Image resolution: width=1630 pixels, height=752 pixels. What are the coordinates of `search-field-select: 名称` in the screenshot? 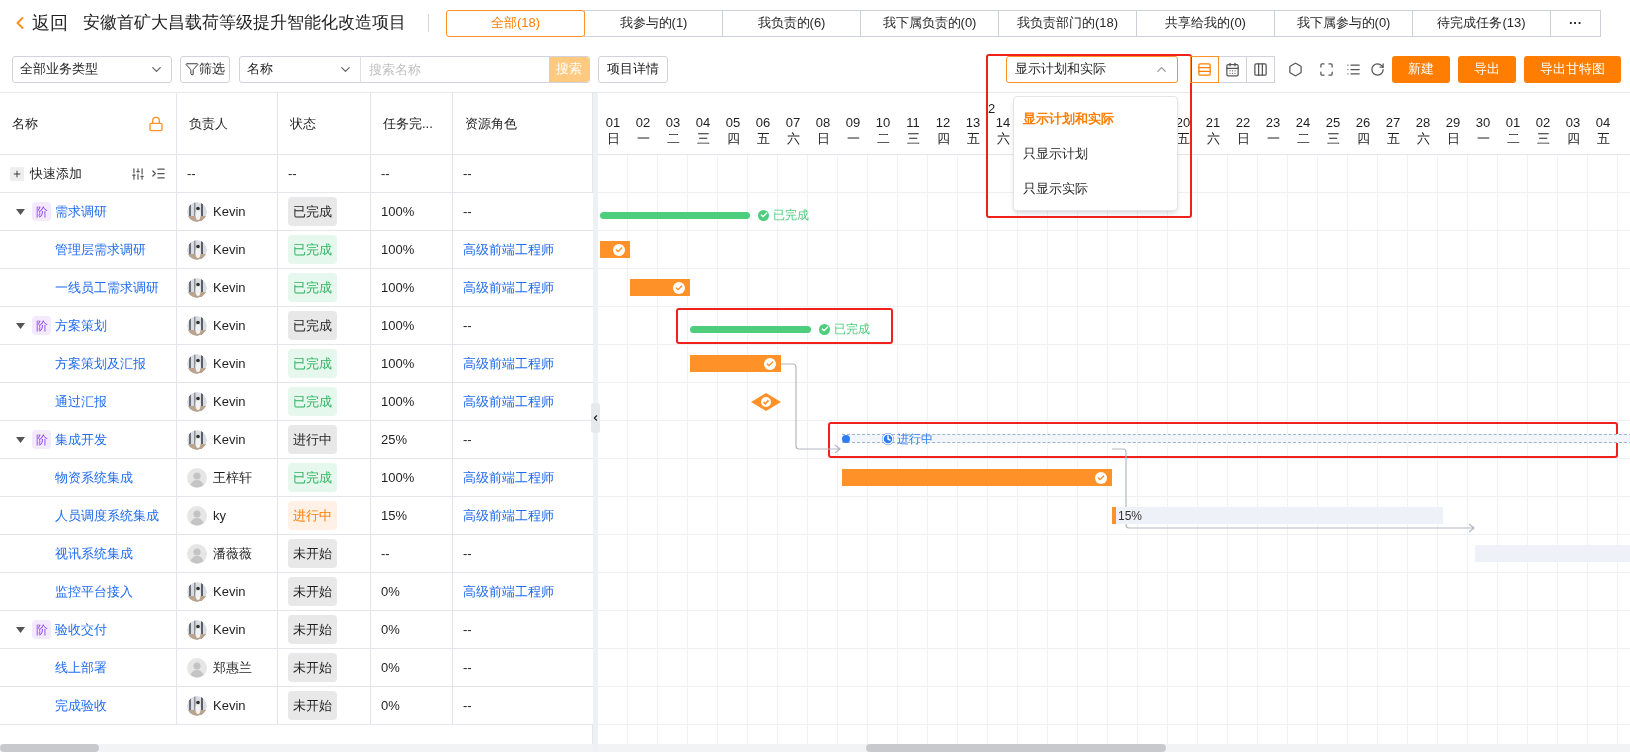 It's located at (300, 69).